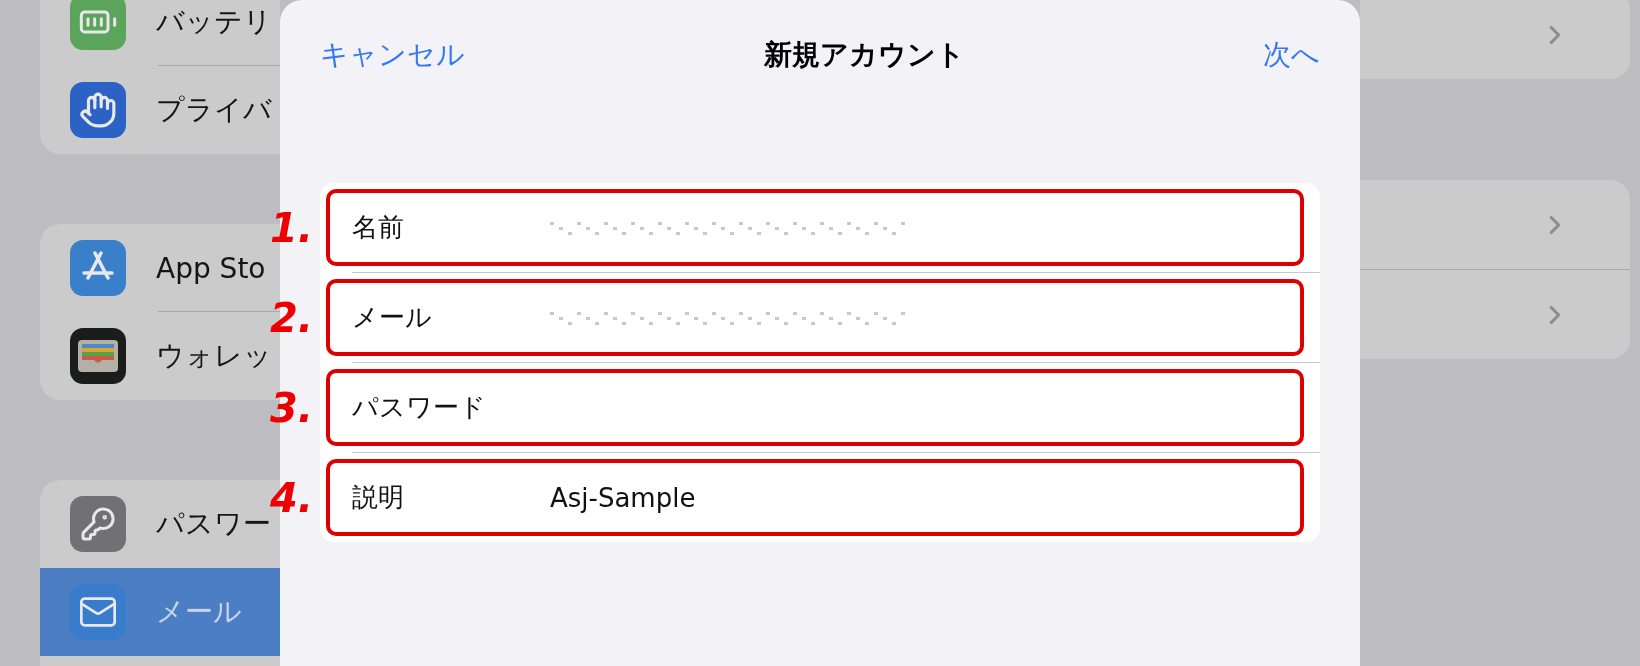  I want to click on next-button: 次へ, so click(1291, 55).